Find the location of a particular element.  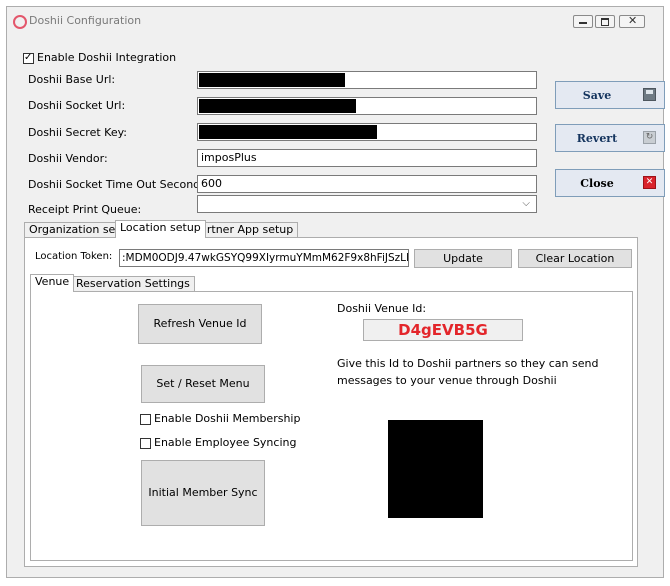

save-button-label: Save is located at coordinates (597, 95).